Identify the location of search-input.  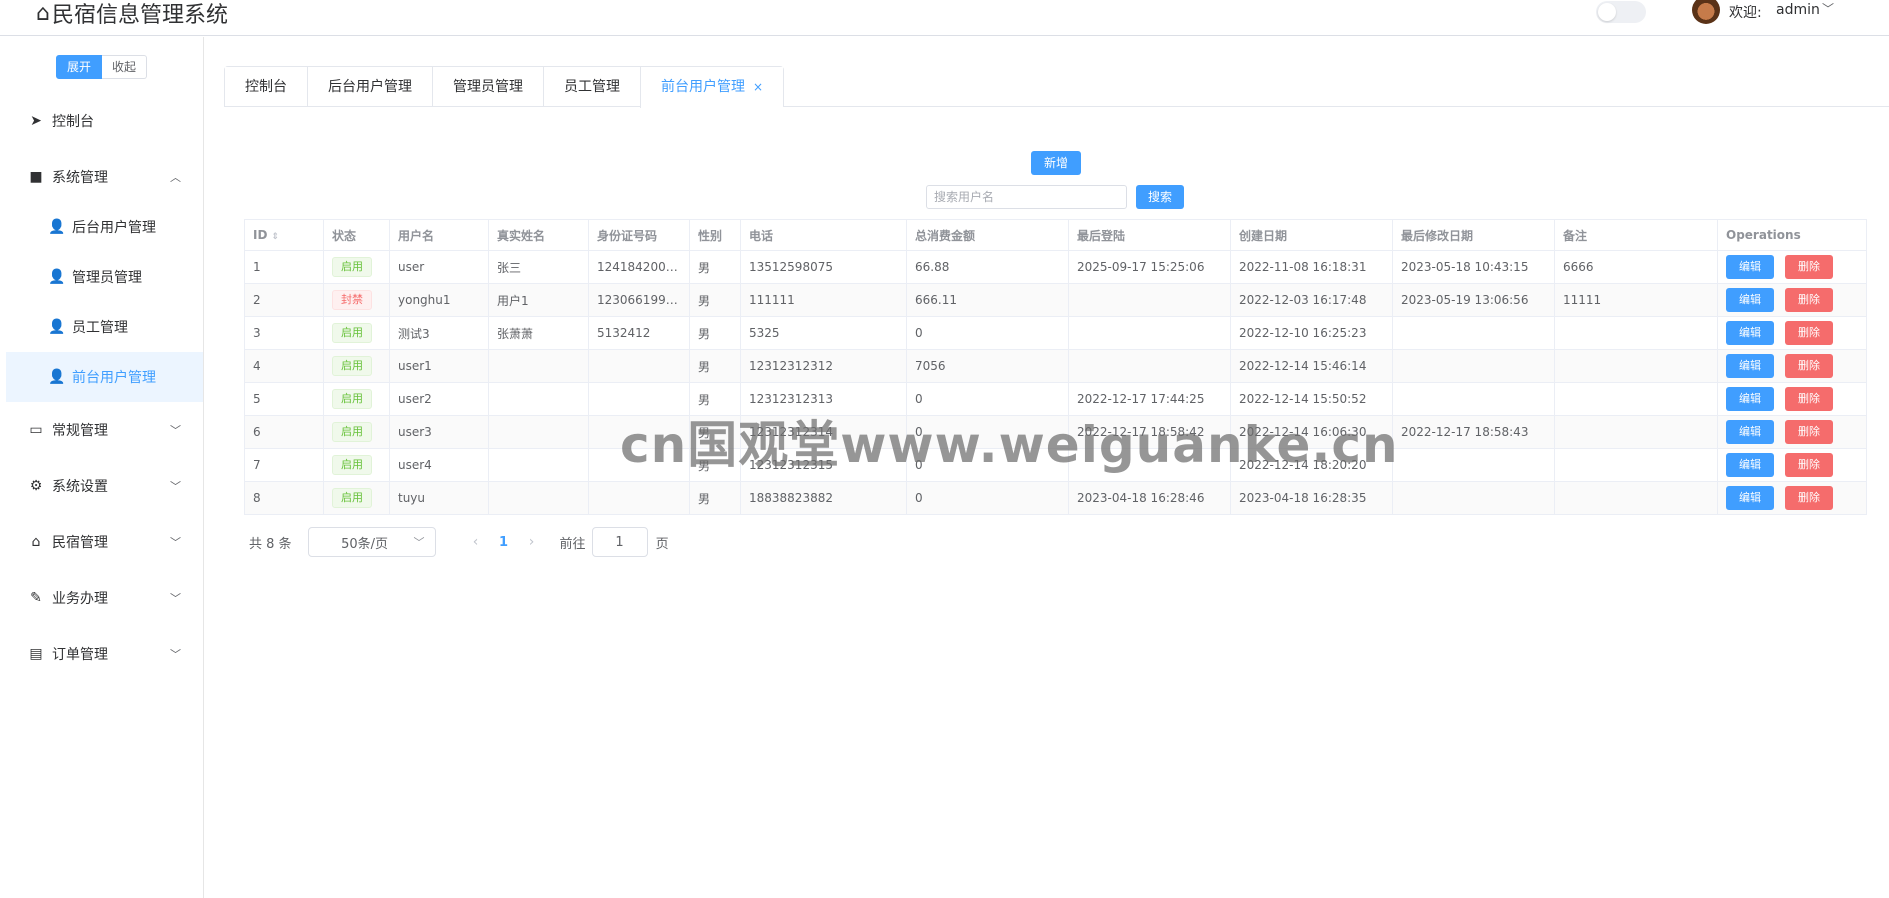
(1026, 197).